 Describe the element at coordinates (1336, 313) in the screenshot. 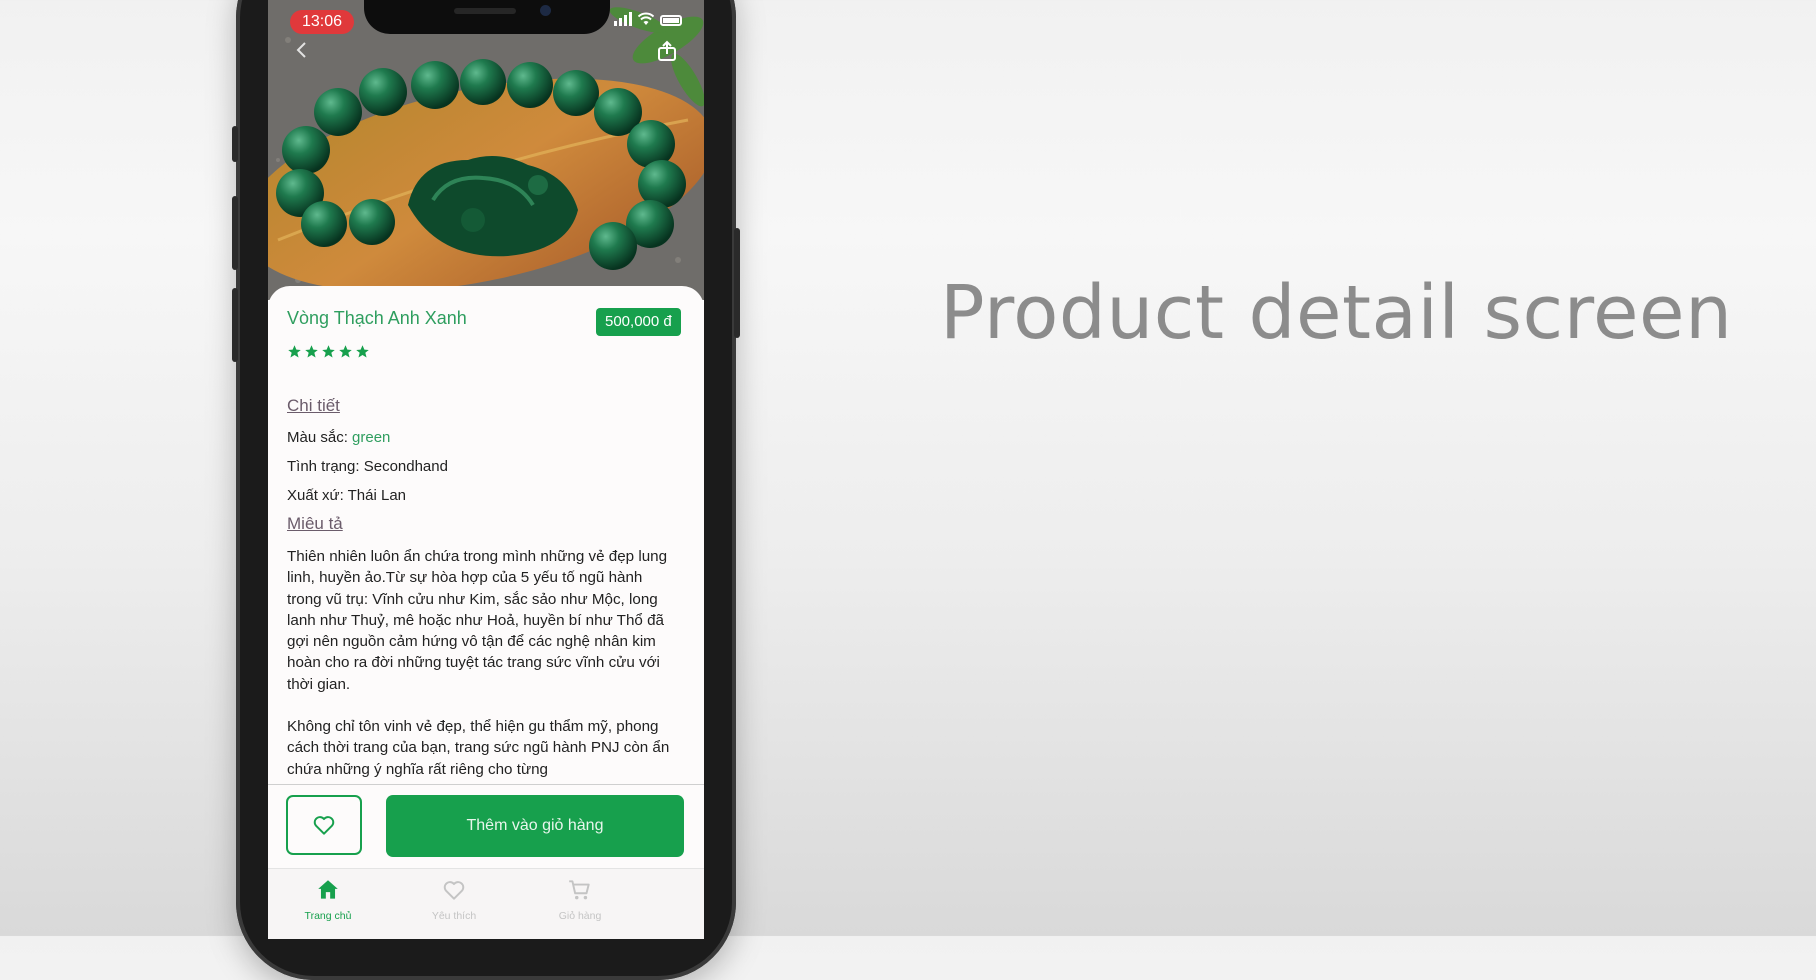

I see `slide-title: Product detail screen` at that location.